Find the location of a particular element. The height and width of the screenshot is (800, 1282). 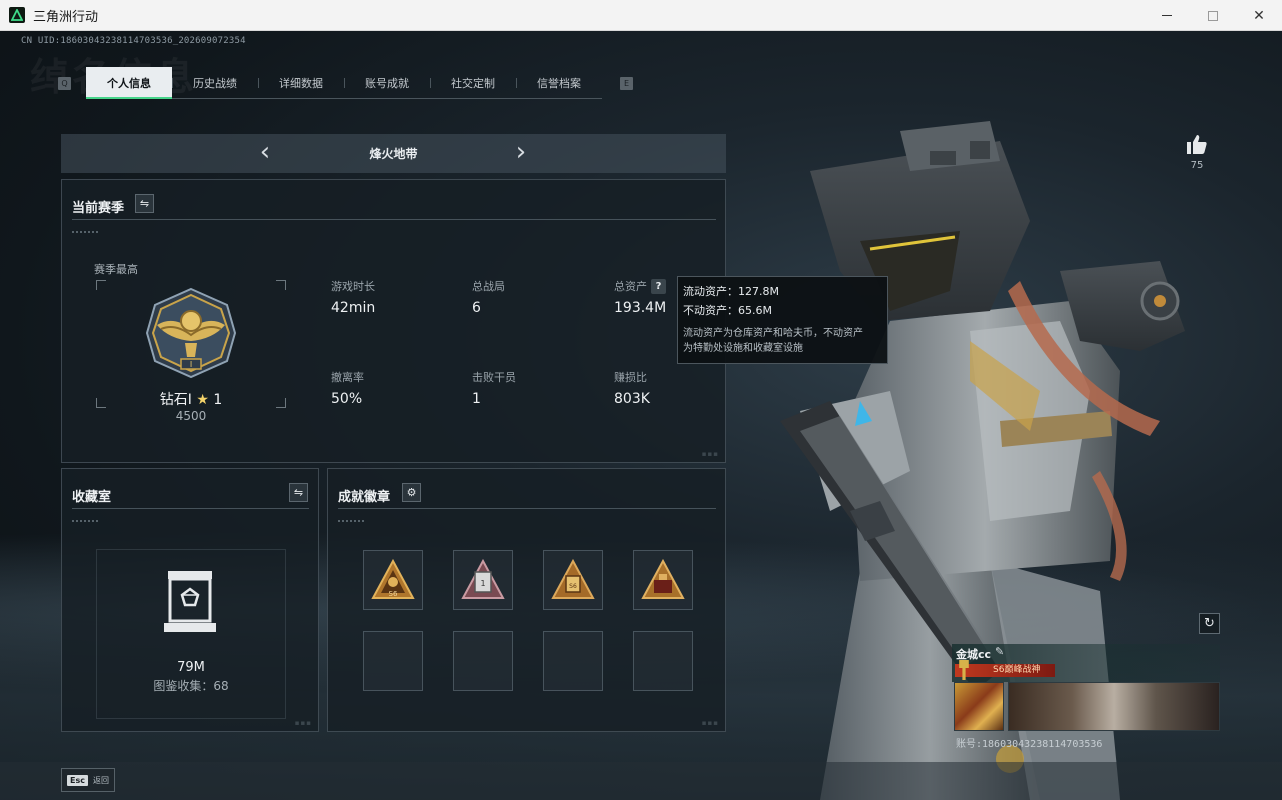

bottom-bar is located at coordinates (641, 781).